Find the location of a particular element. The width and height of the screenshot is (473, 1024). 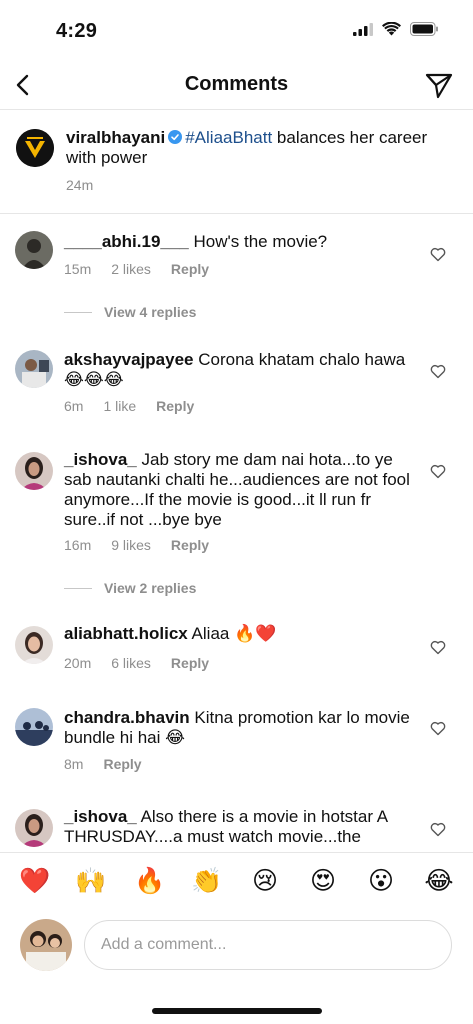

comment-text: ____abhi.19___ How's the movie? is located at coordinates (239, 242).